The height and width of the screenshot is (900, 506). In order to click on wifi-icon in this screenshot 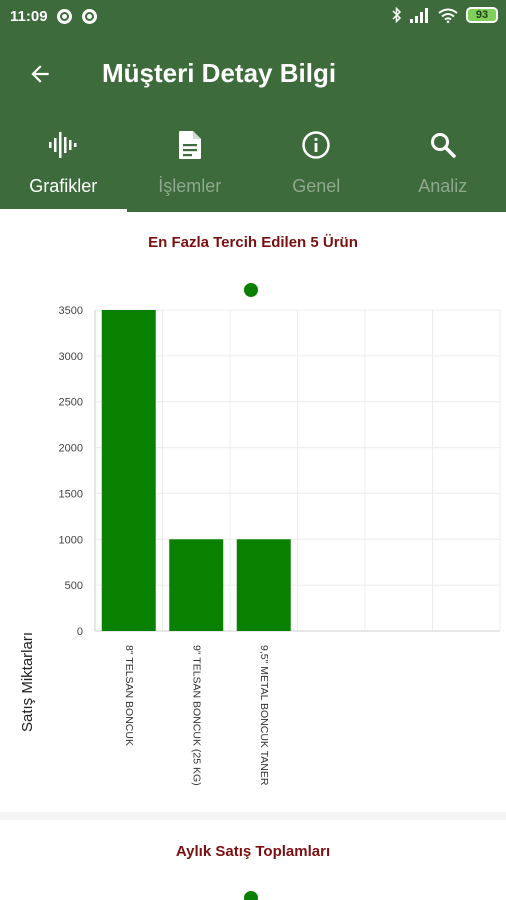, I will do `click(448, 15)`.